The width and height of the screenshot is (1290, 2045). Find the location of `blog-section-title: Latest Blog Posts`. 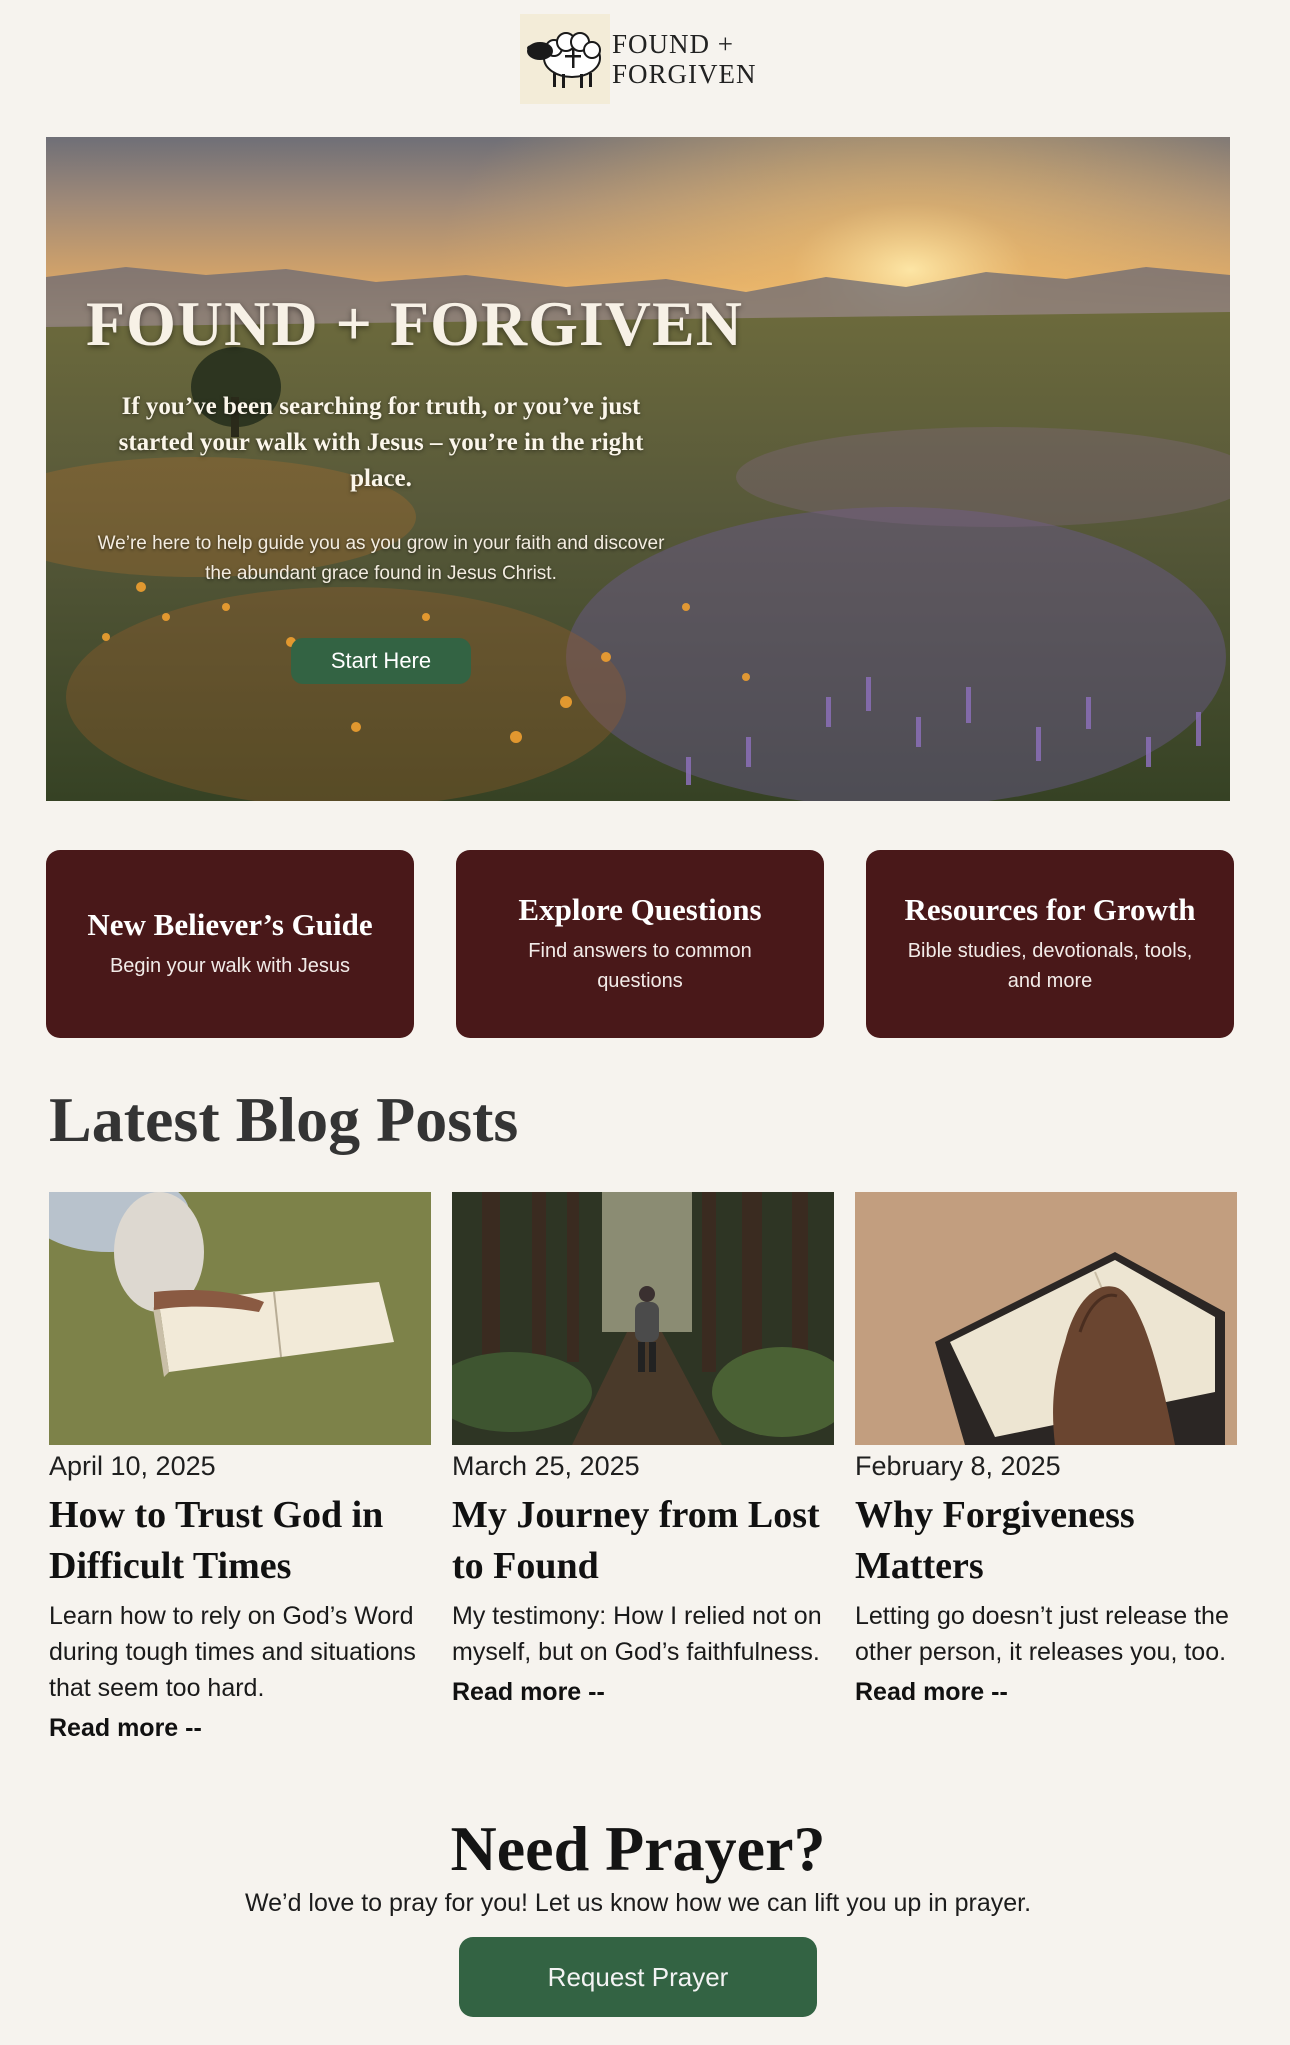

blog-section-title: Latest Blog Posts is located at coordinates (284, 1119).